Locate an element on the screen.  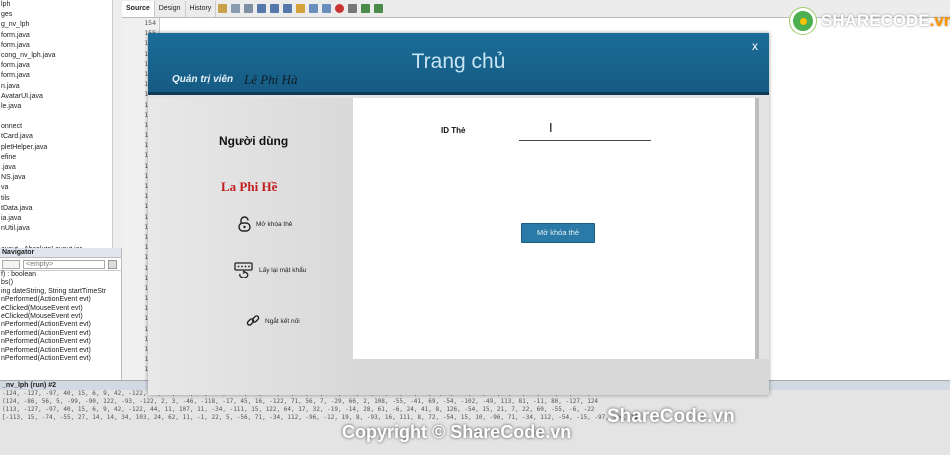
project-file-item: tCard.java is located at coordinates (60, 137).